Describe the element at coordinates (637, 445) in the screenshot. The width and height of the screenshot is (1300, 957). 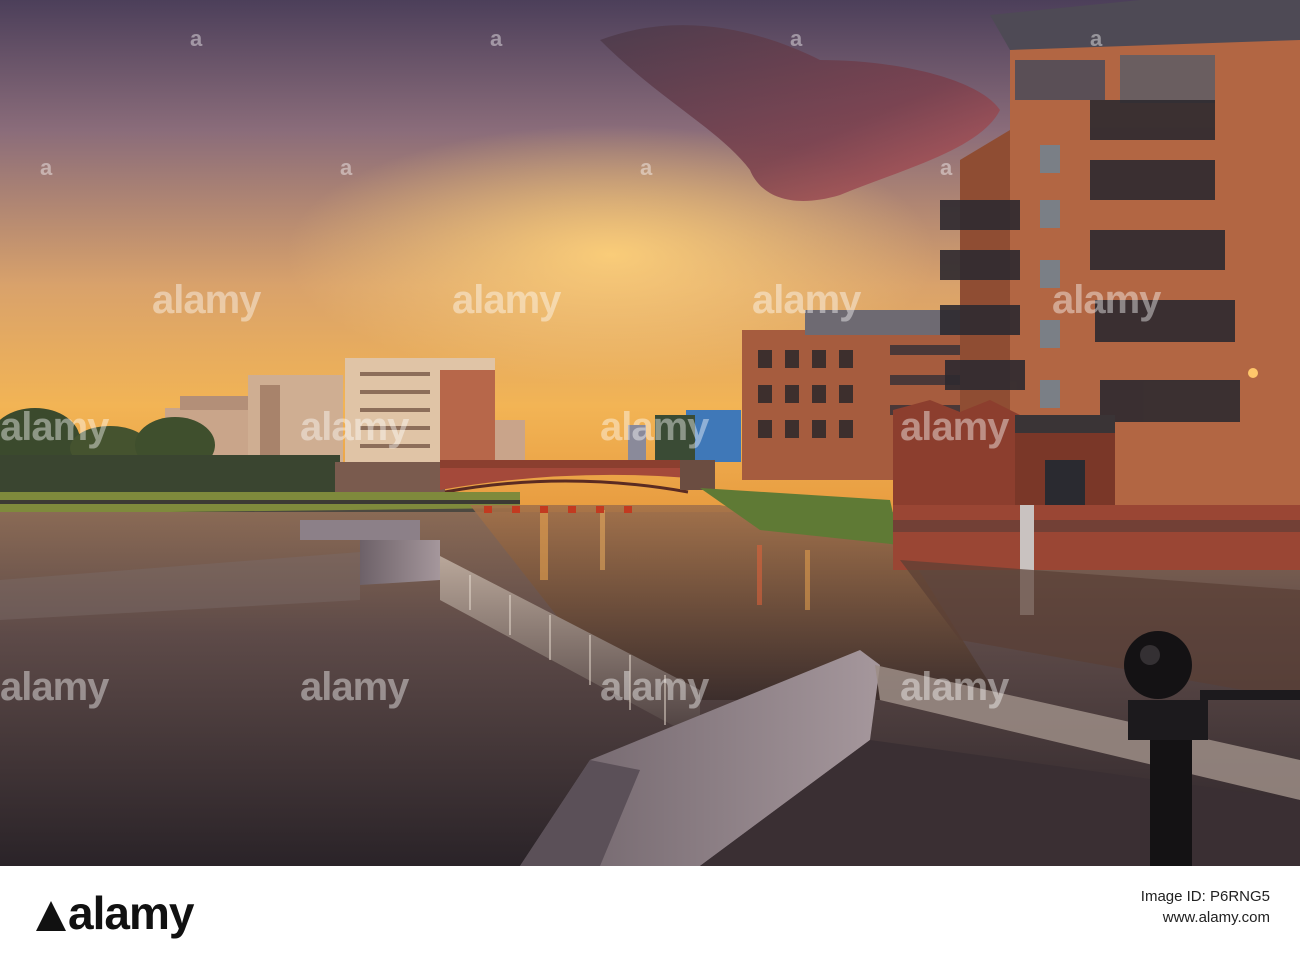
I see `distant-tower` at that location.